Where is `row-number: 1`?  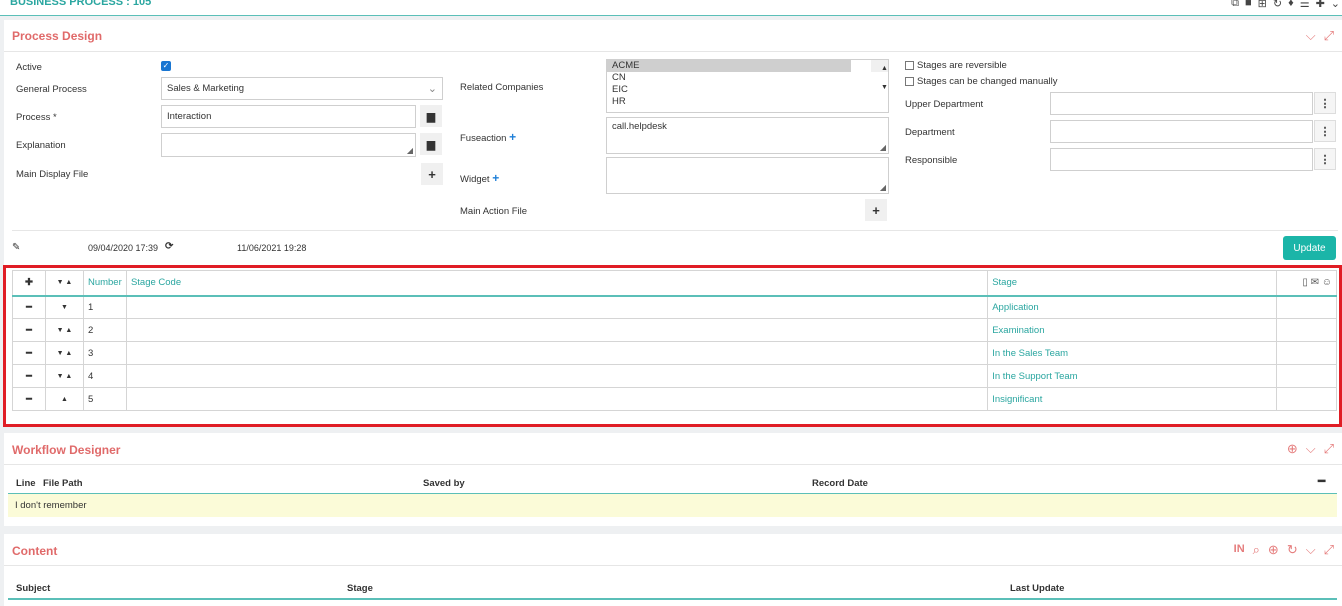
row-number: 1 is located at coordinates (104, 307).